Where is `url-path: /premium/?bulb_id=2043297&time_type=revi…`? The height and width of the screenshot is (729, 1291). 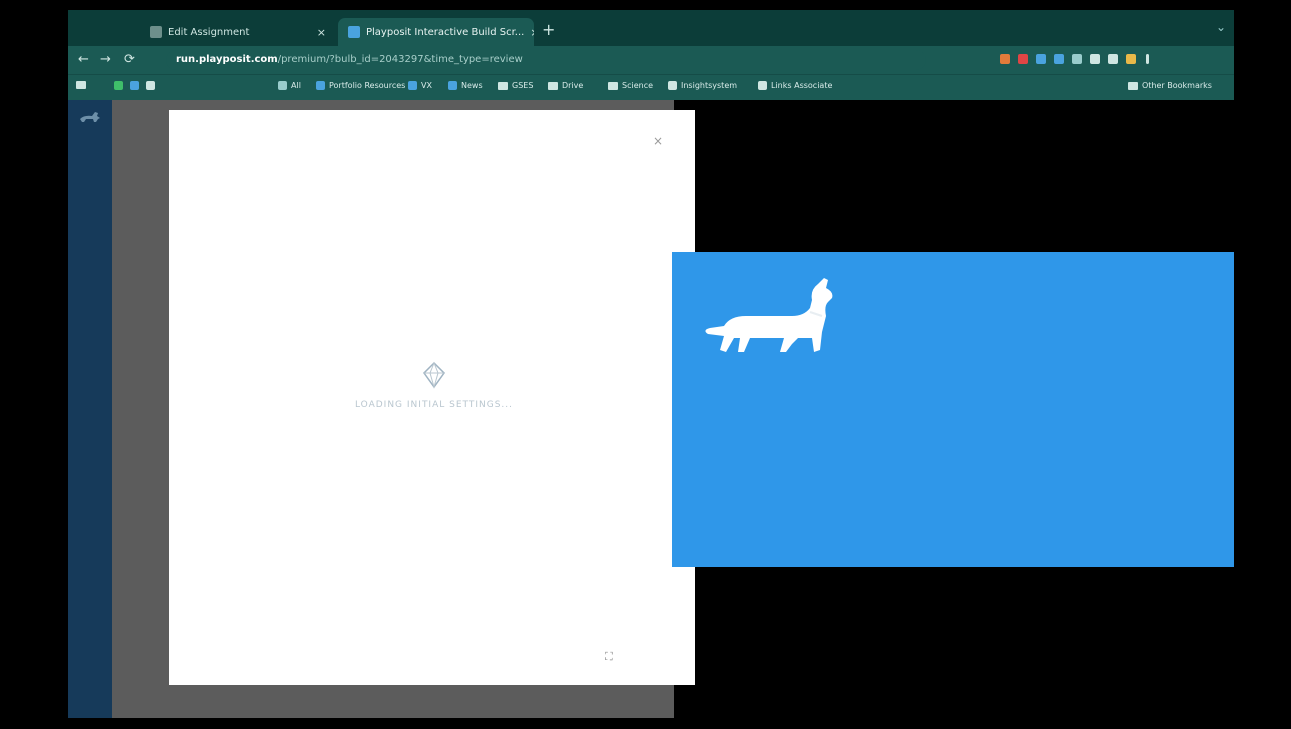
url-path: /premium/?bulb_id=2043297&time_type=revi… is located at coordinates (400, 59).